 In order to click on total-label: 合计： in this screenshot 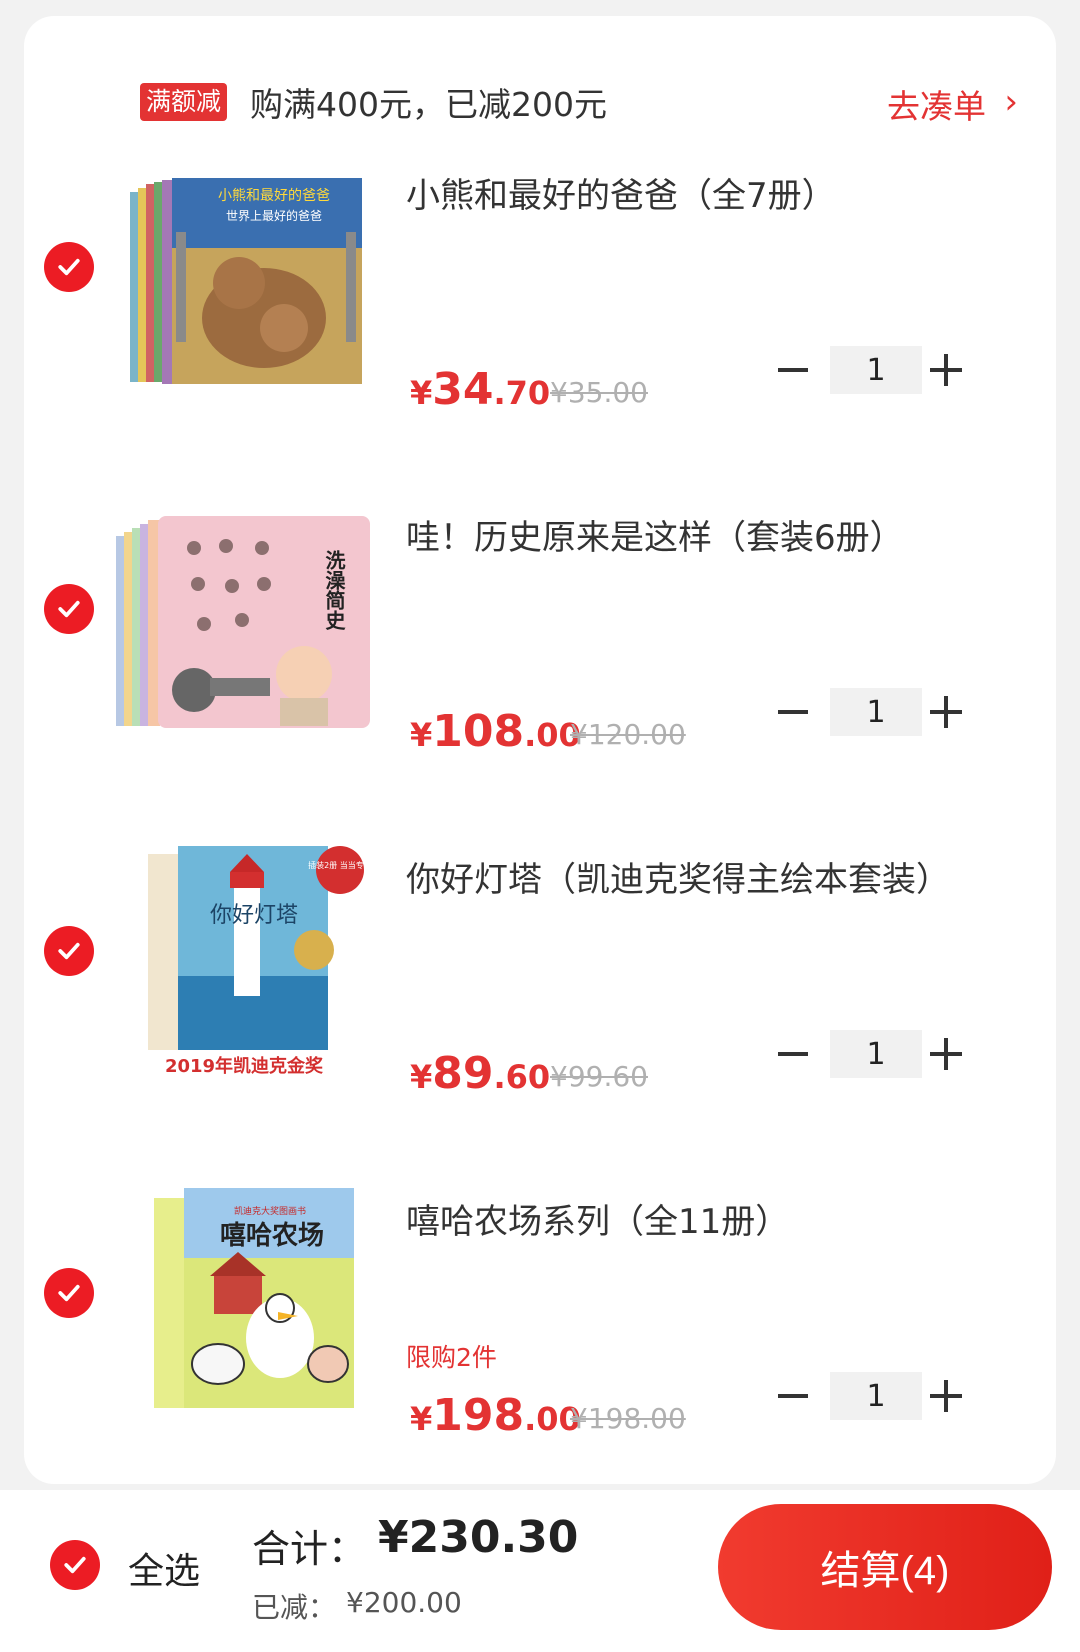, I will do `click(309, 1549)`.